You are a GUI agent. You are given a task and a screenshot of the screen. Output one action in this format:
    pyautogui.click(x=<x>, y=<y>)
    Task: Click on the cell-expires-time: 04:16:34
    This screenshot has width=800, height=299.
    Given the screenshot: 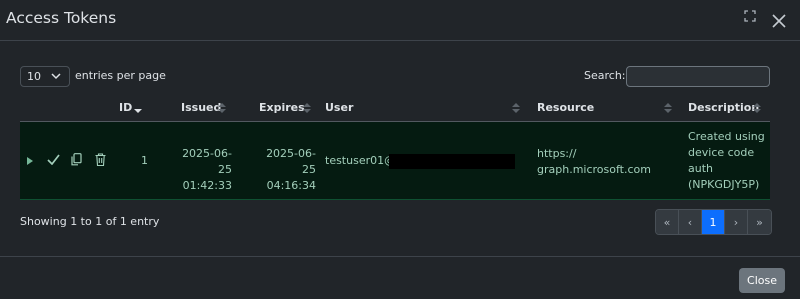 What is the action you would take?
    pyautogui.click(x=291, y=185)
    